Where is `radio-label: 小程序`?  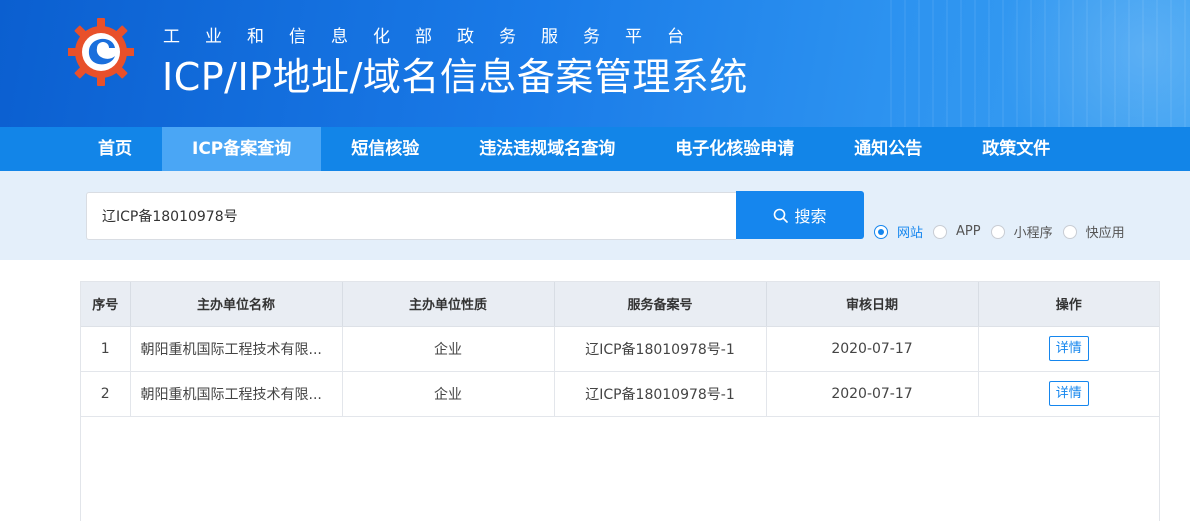 radio-label: 小程序 is located at coordinates (1033, 233).